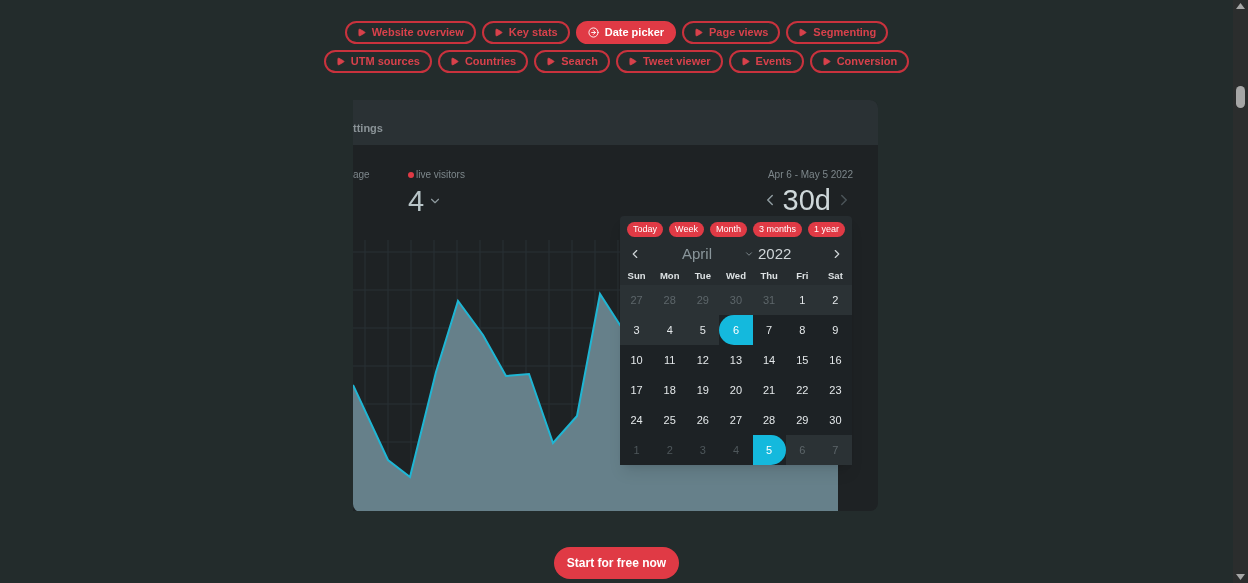 This screenshot has width=1248, height=583. I want to click on demo-tab: Segmenting, so click(837, 32).